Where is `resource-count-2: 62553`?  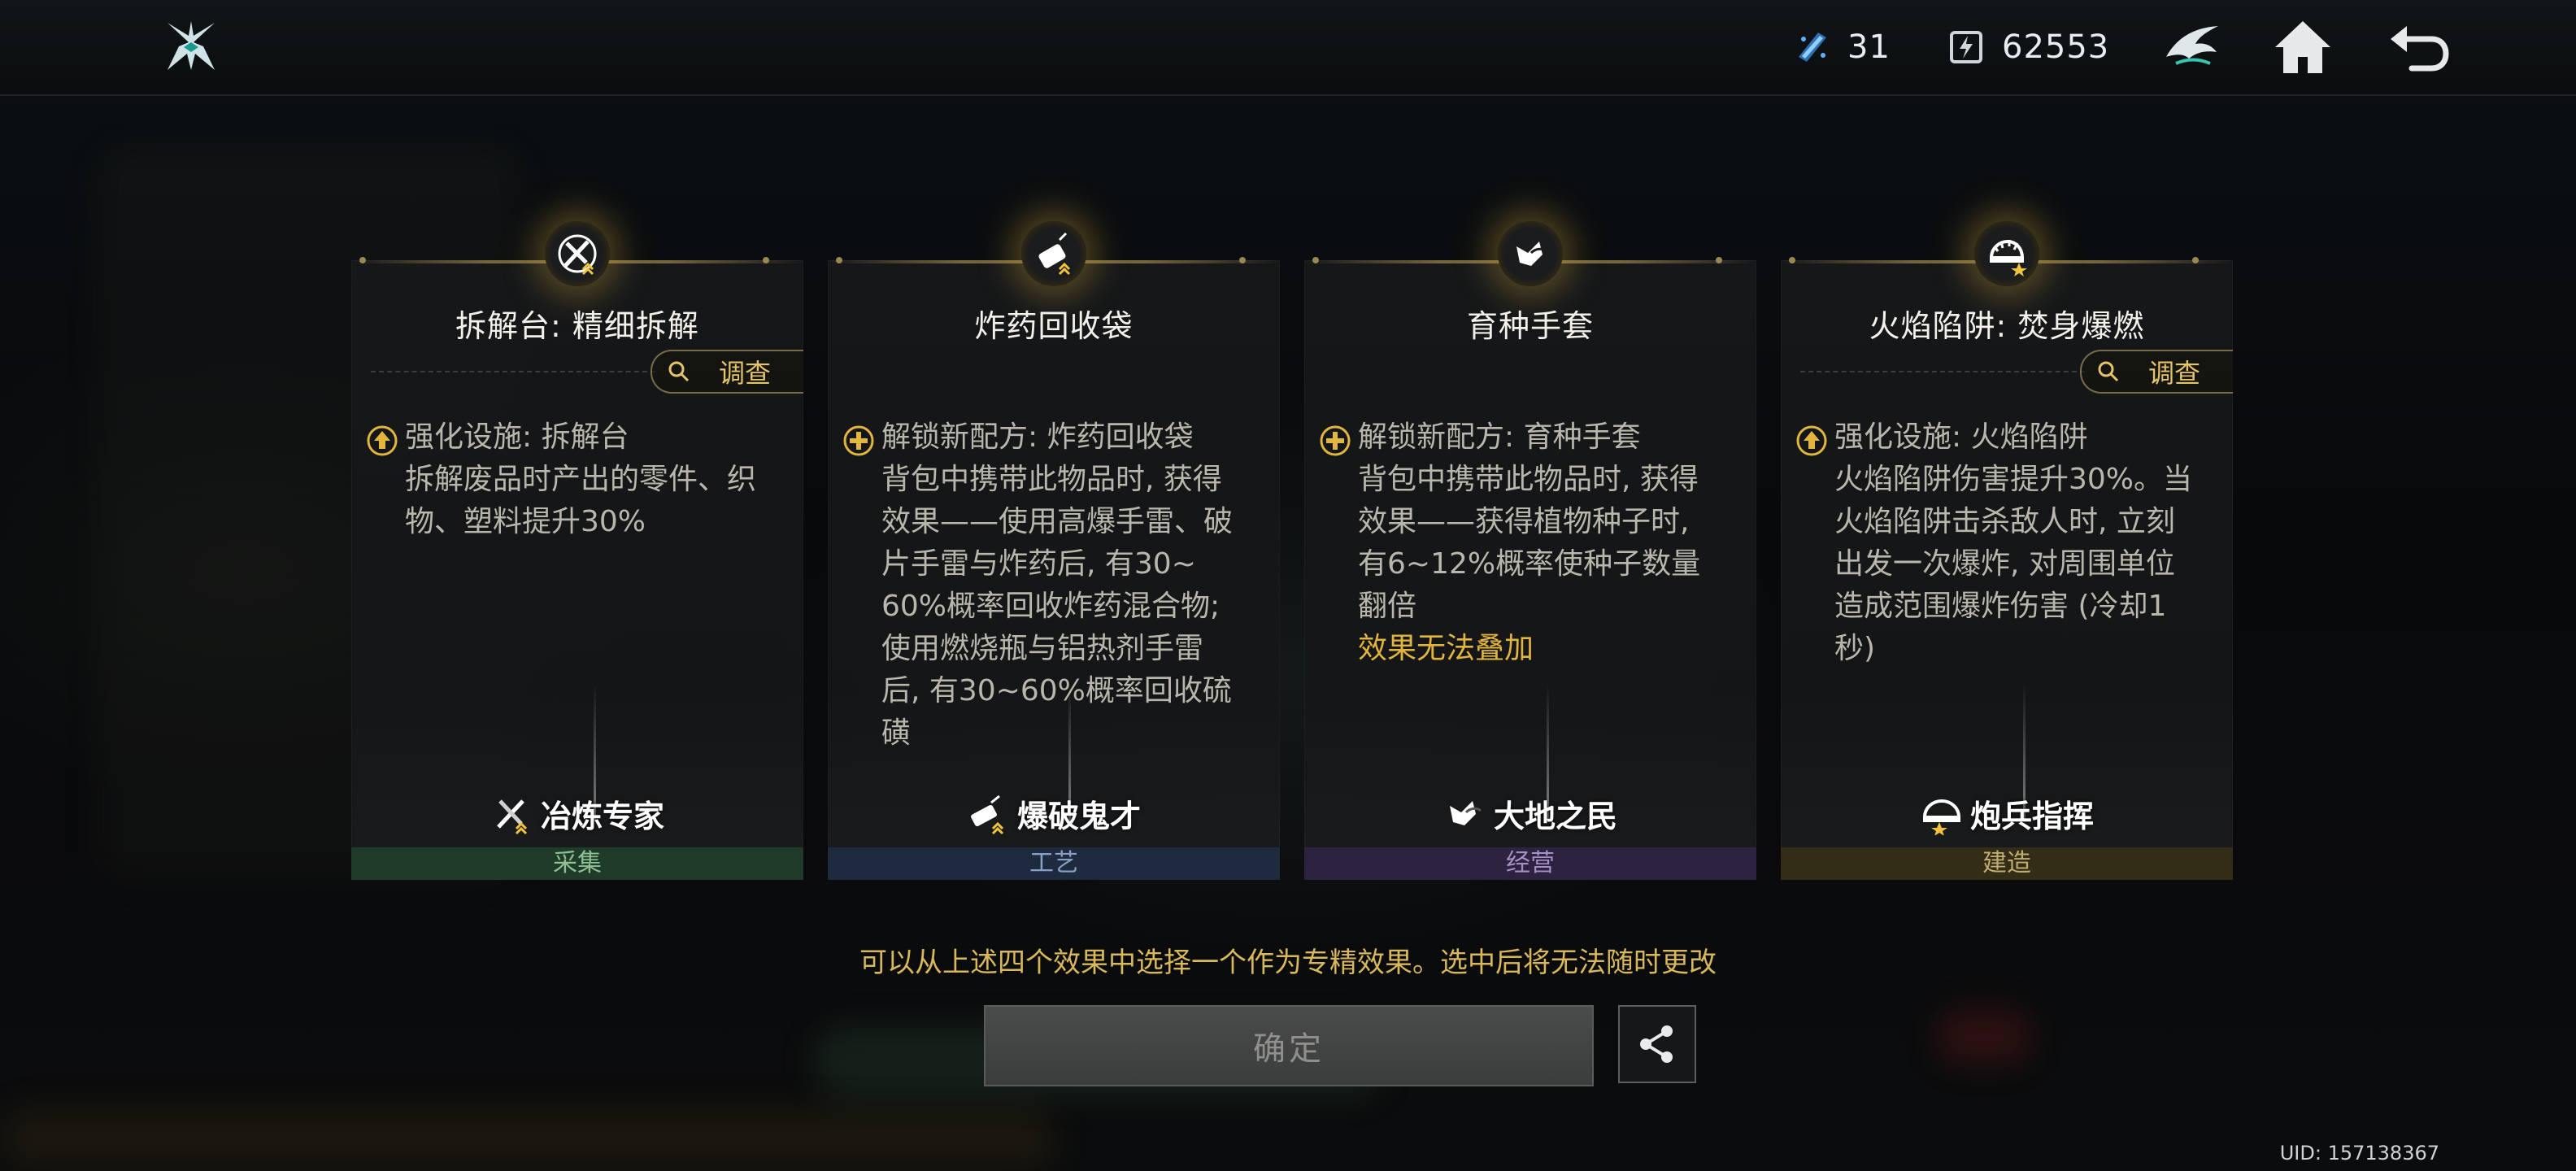
resource-count-2: 62553 is located at coordinates (2056, 47).